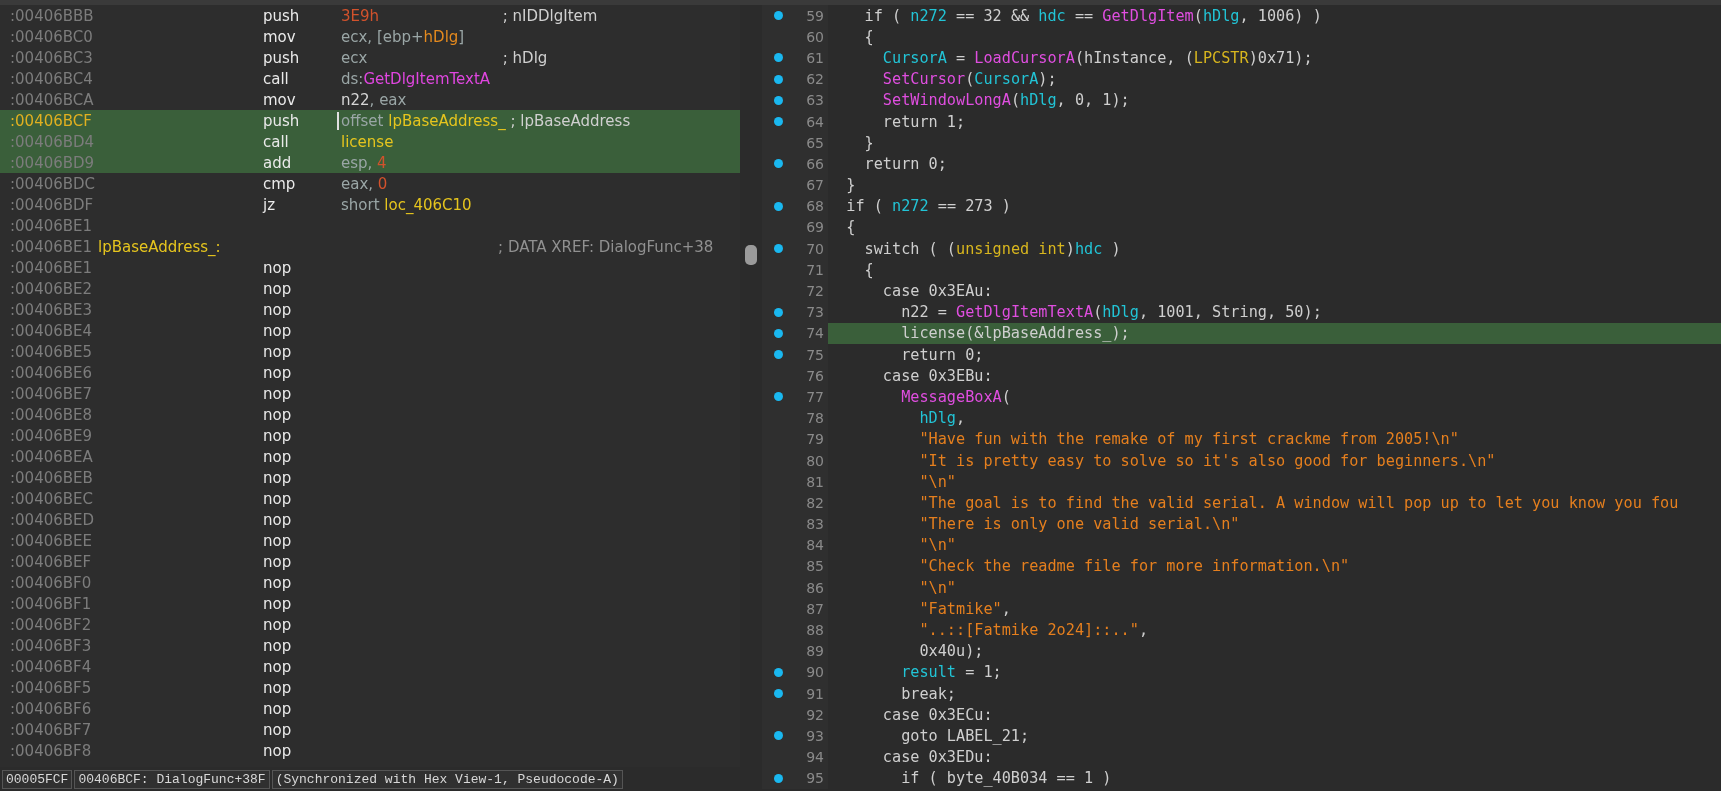  What do you see at coordinates (928, 206) in the screenshot?
I see `code-line: if ( n272 == 273 )` at bounding box center [928, 206].